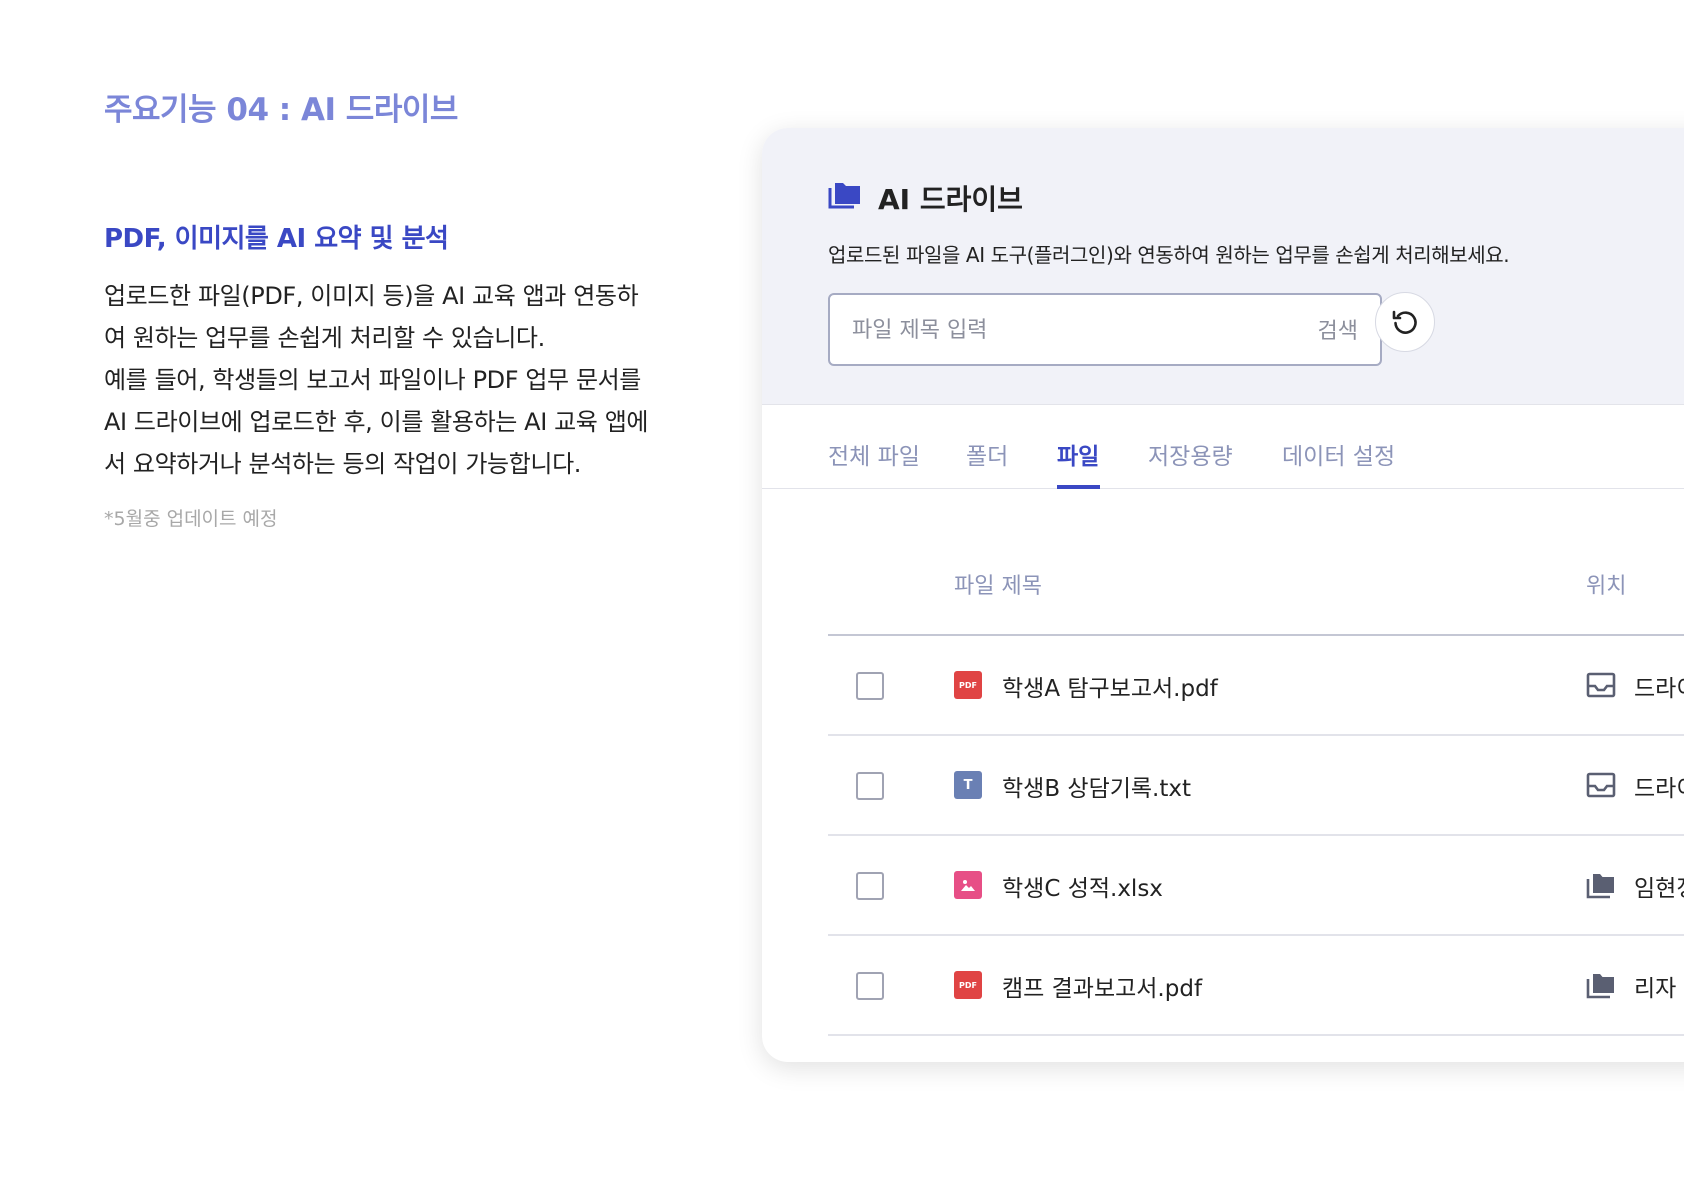 This screenshot has width=1684, height=1190. I want to click on file-location: 리자, so click(1655, 989).